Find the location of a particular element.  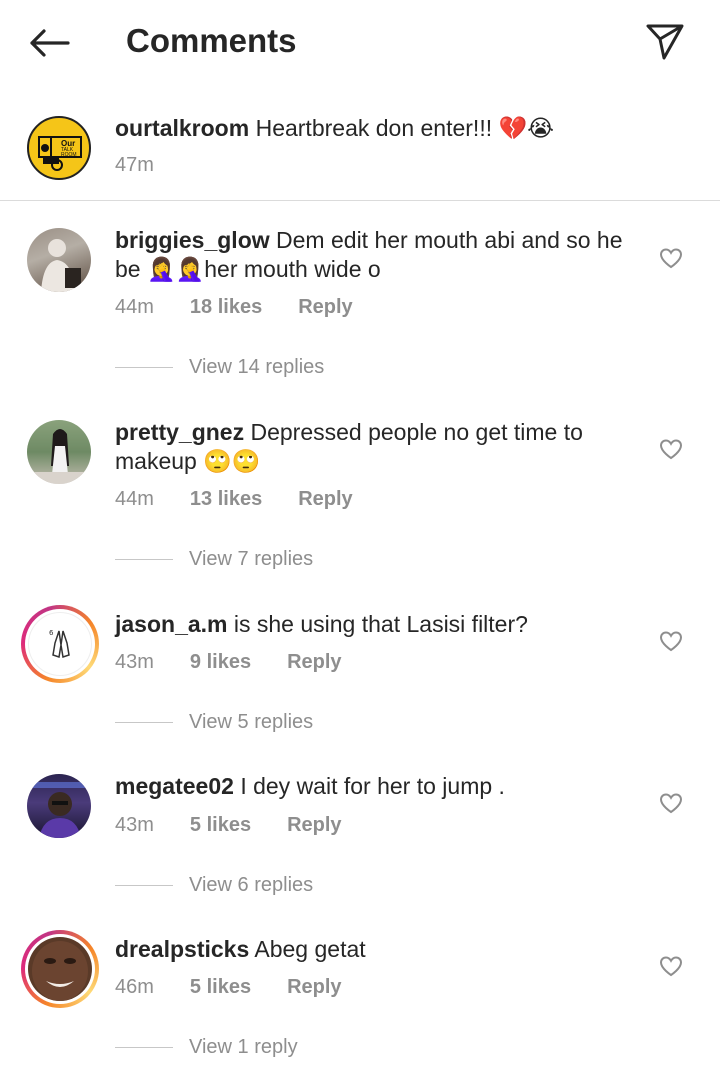

caption-body: Heartbreak don enter!!! 💔😭 is located at coordinates (405, 128).